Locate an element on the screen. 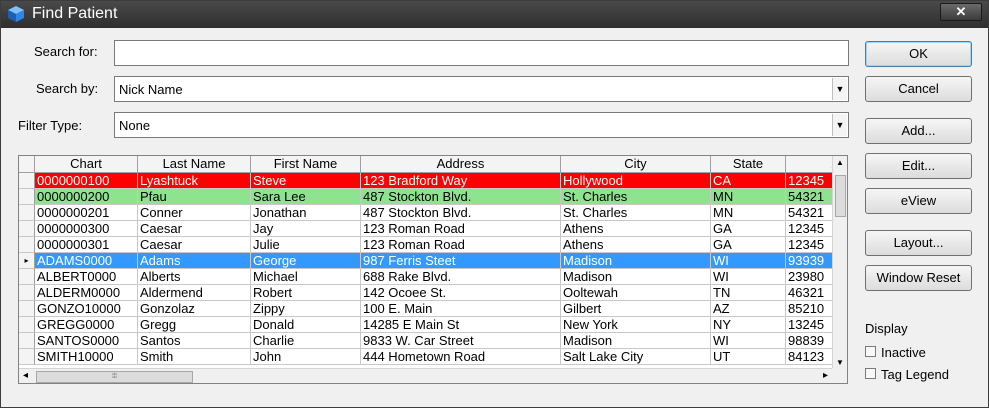 This screenshot has width=989, height=414. cancel-button: Cancel is located at coordinates (918, 89).